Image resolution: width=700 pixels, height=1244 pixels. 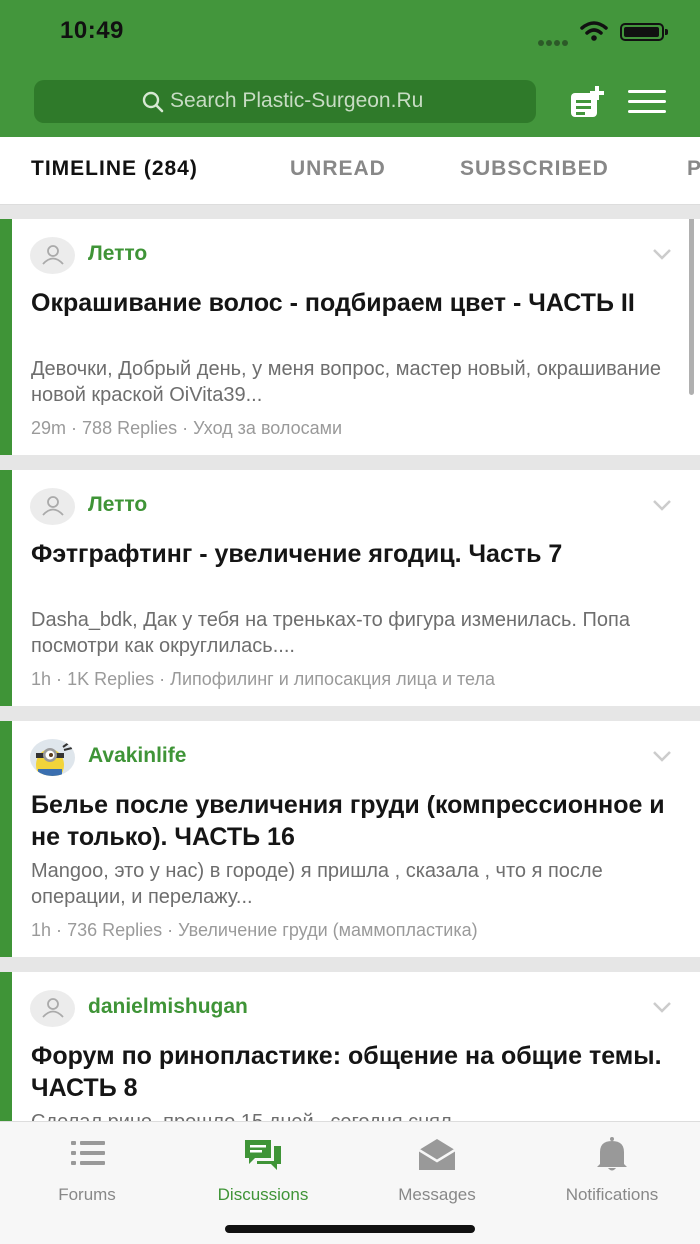 I want to click on topic-category: Липофилинг и липосакция лица и тела, so click(x=332, y=679).